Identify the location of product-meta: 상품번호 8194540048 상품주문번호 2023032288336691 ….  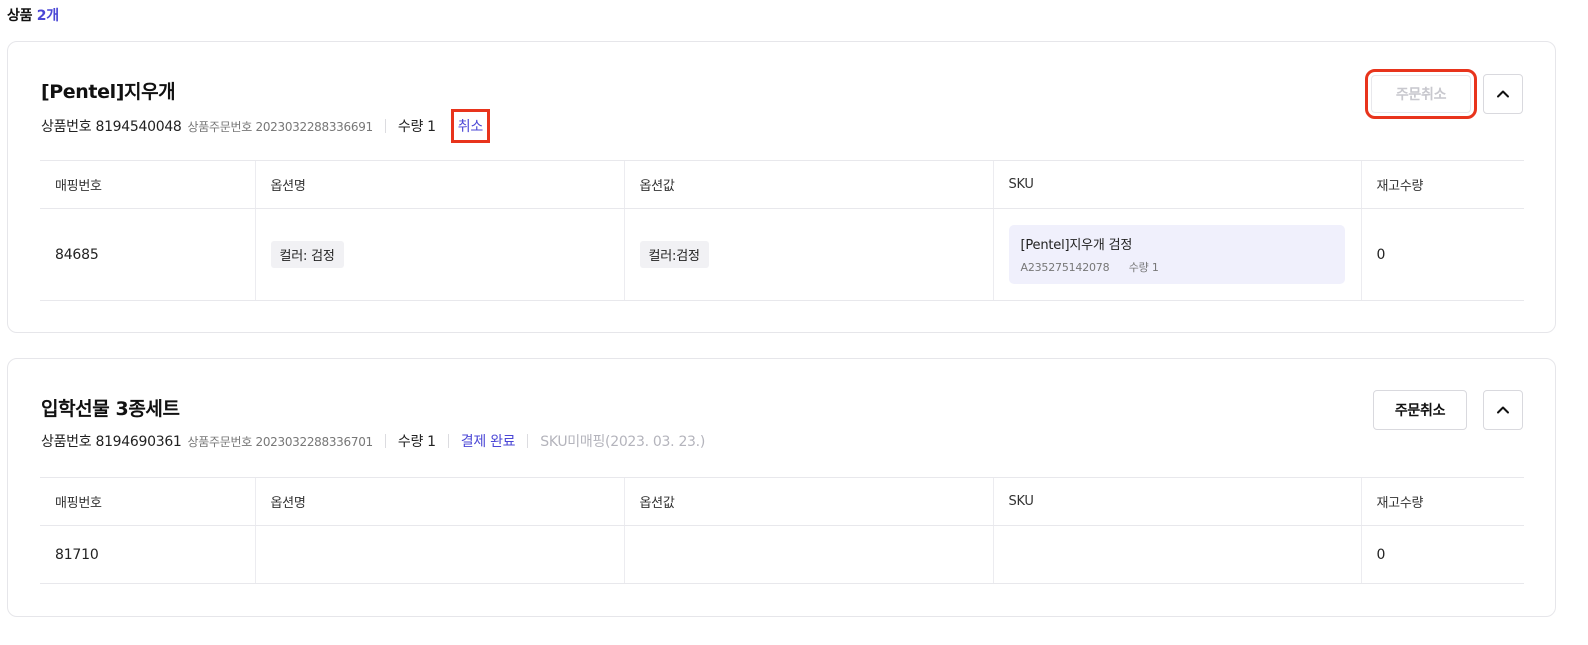
(265, 126).